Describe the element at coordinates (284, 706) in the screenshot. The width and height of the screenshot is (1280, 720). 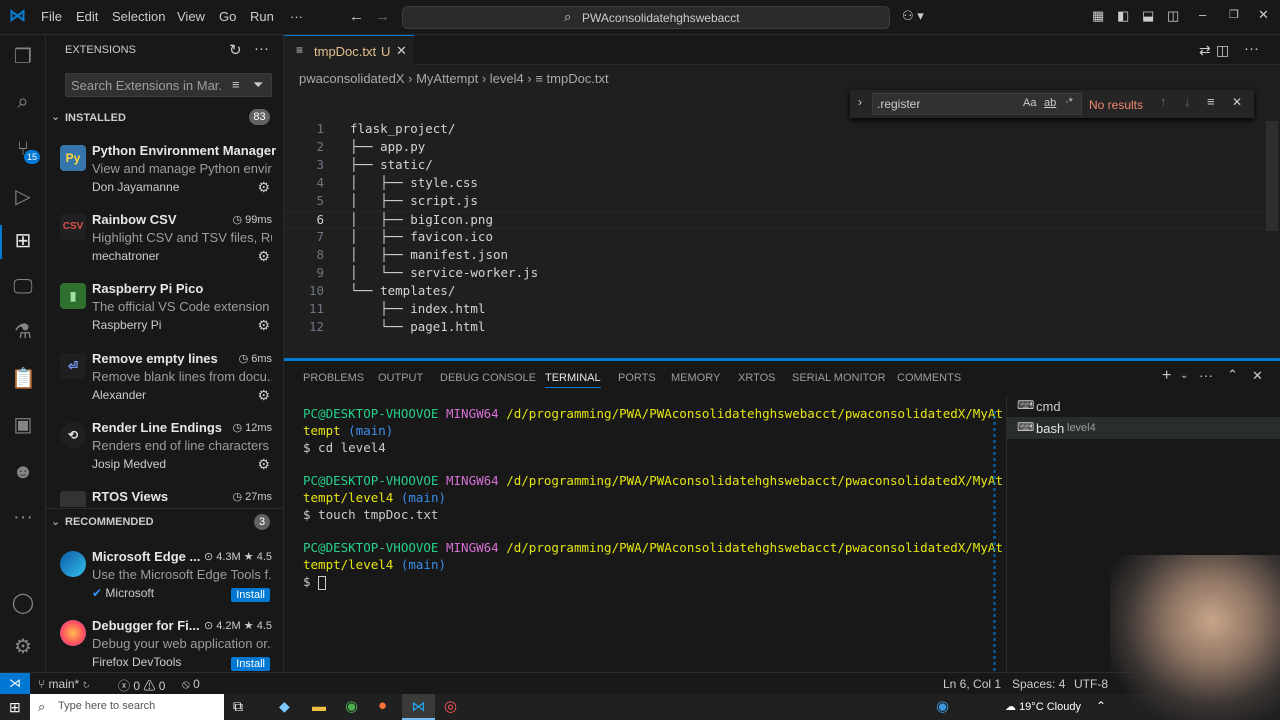
I see `copilot-app-icon: ◆` at that location.